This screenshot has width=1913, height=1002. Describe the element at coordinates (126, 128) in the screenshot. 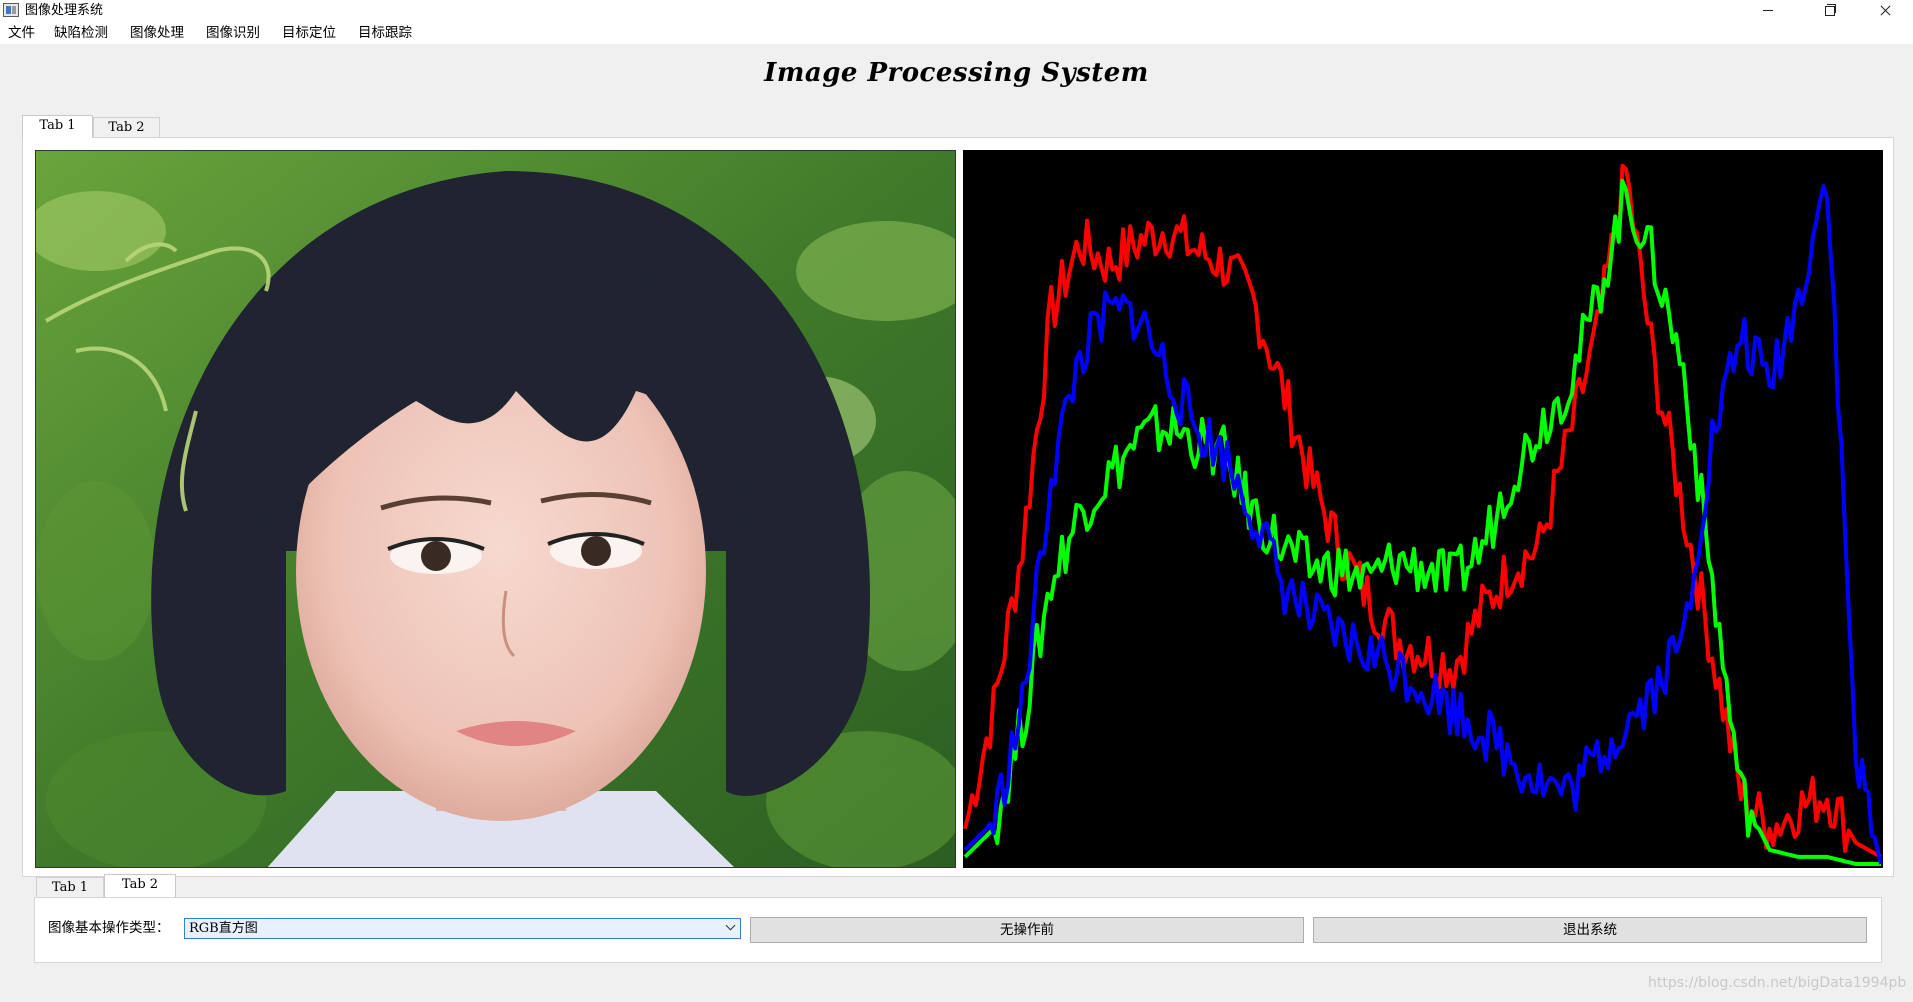

I see `tab-top-2: Tab 2` at that location.